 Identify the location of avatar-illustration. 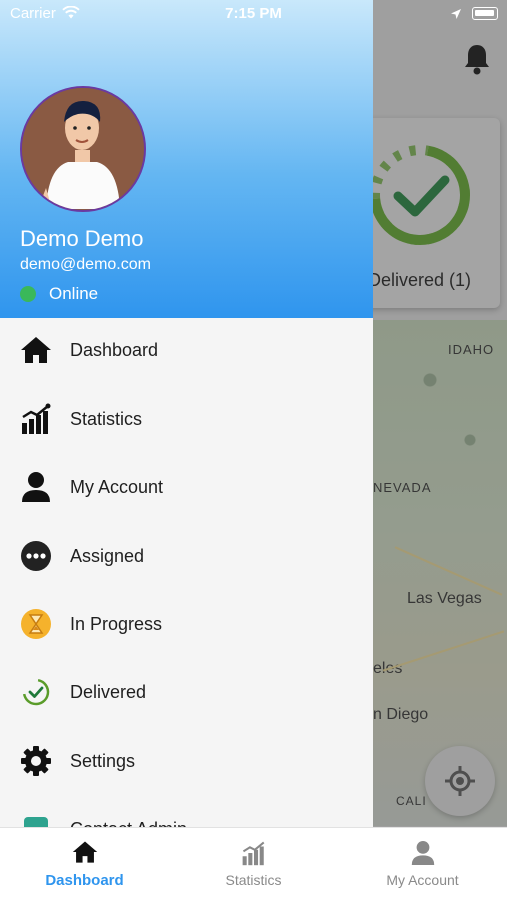
(82, 148).